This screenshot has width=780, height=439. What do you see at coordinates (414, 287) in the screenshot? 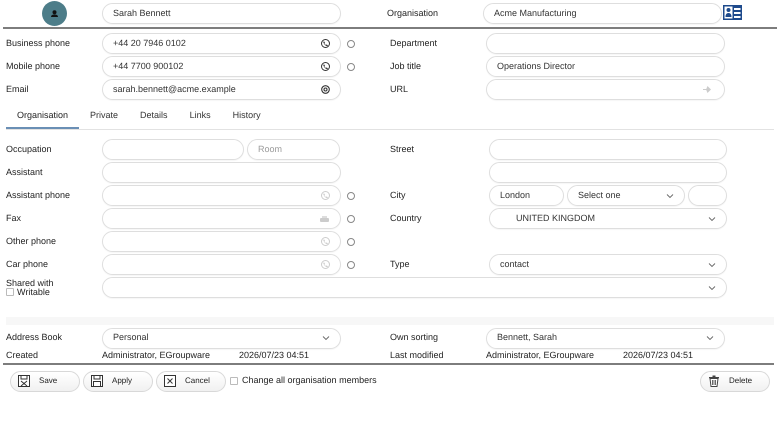
I see `dropdown` at bounding box center [414, 287].